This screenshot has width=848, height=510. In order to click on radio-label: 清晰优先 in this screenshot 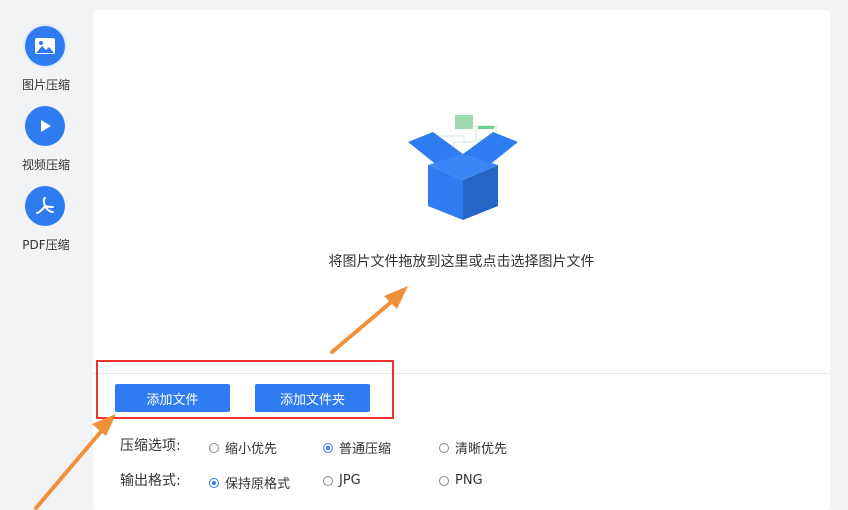, I will do `click(481, 449)`.